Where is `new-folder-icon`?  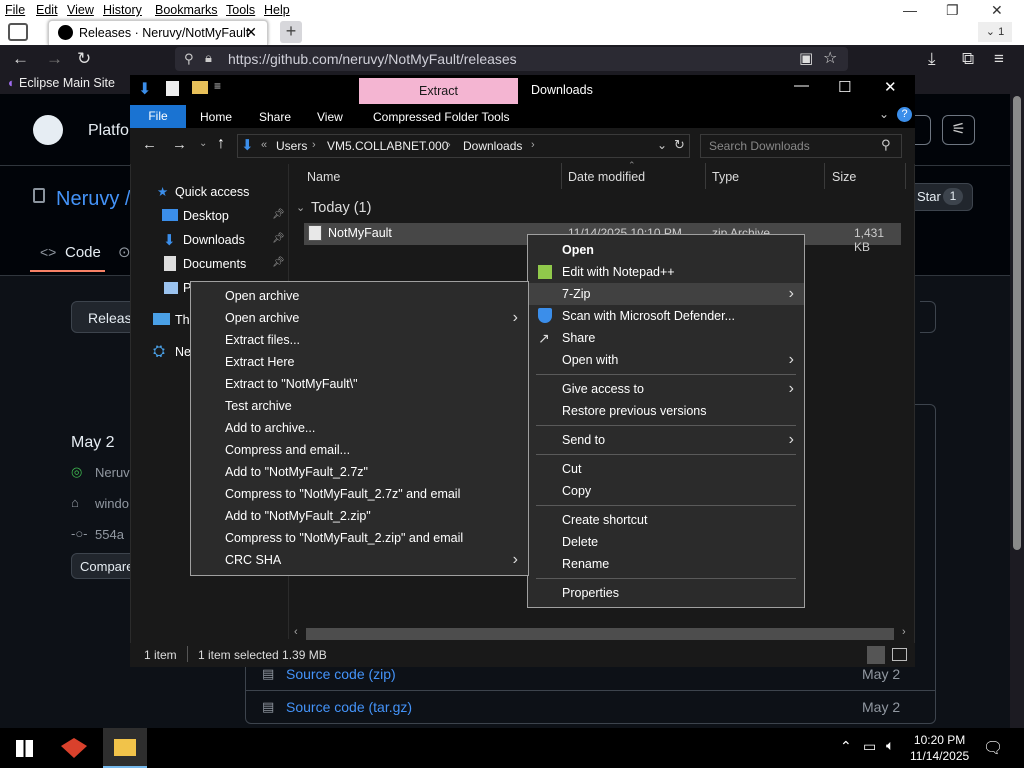 new-folder-icon is located at coordinates (200, 87).